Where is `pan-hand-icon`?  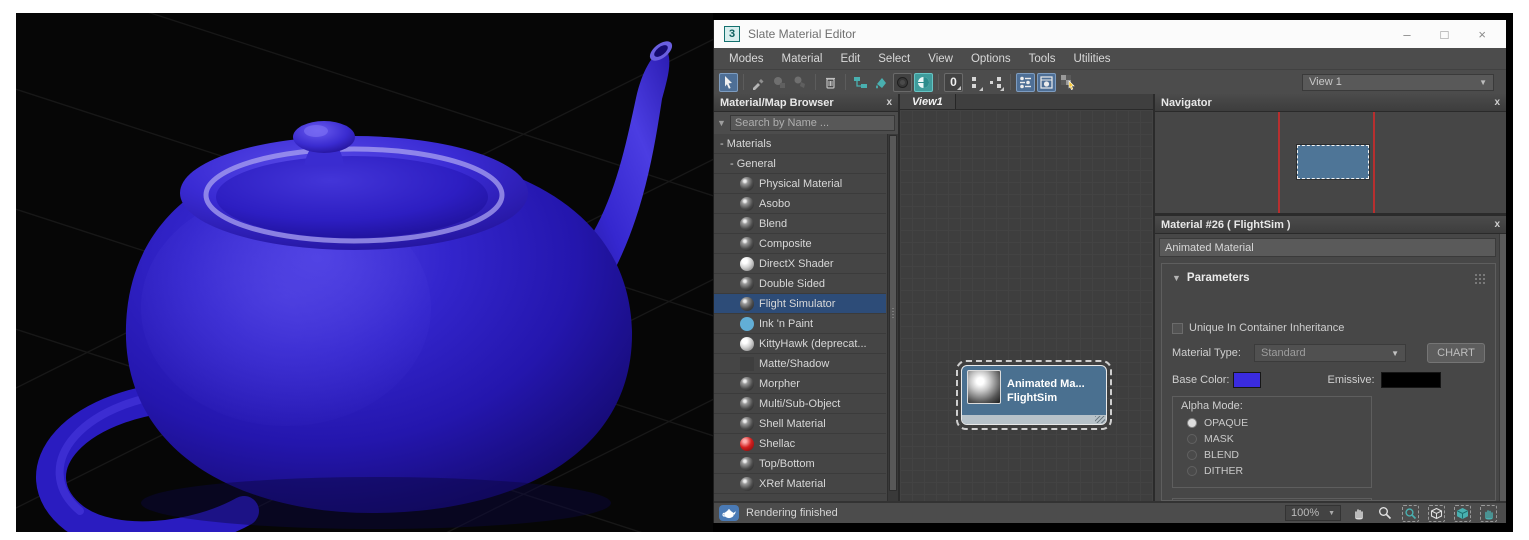 pan-hand-icon is located at coordinates (1358, 513).